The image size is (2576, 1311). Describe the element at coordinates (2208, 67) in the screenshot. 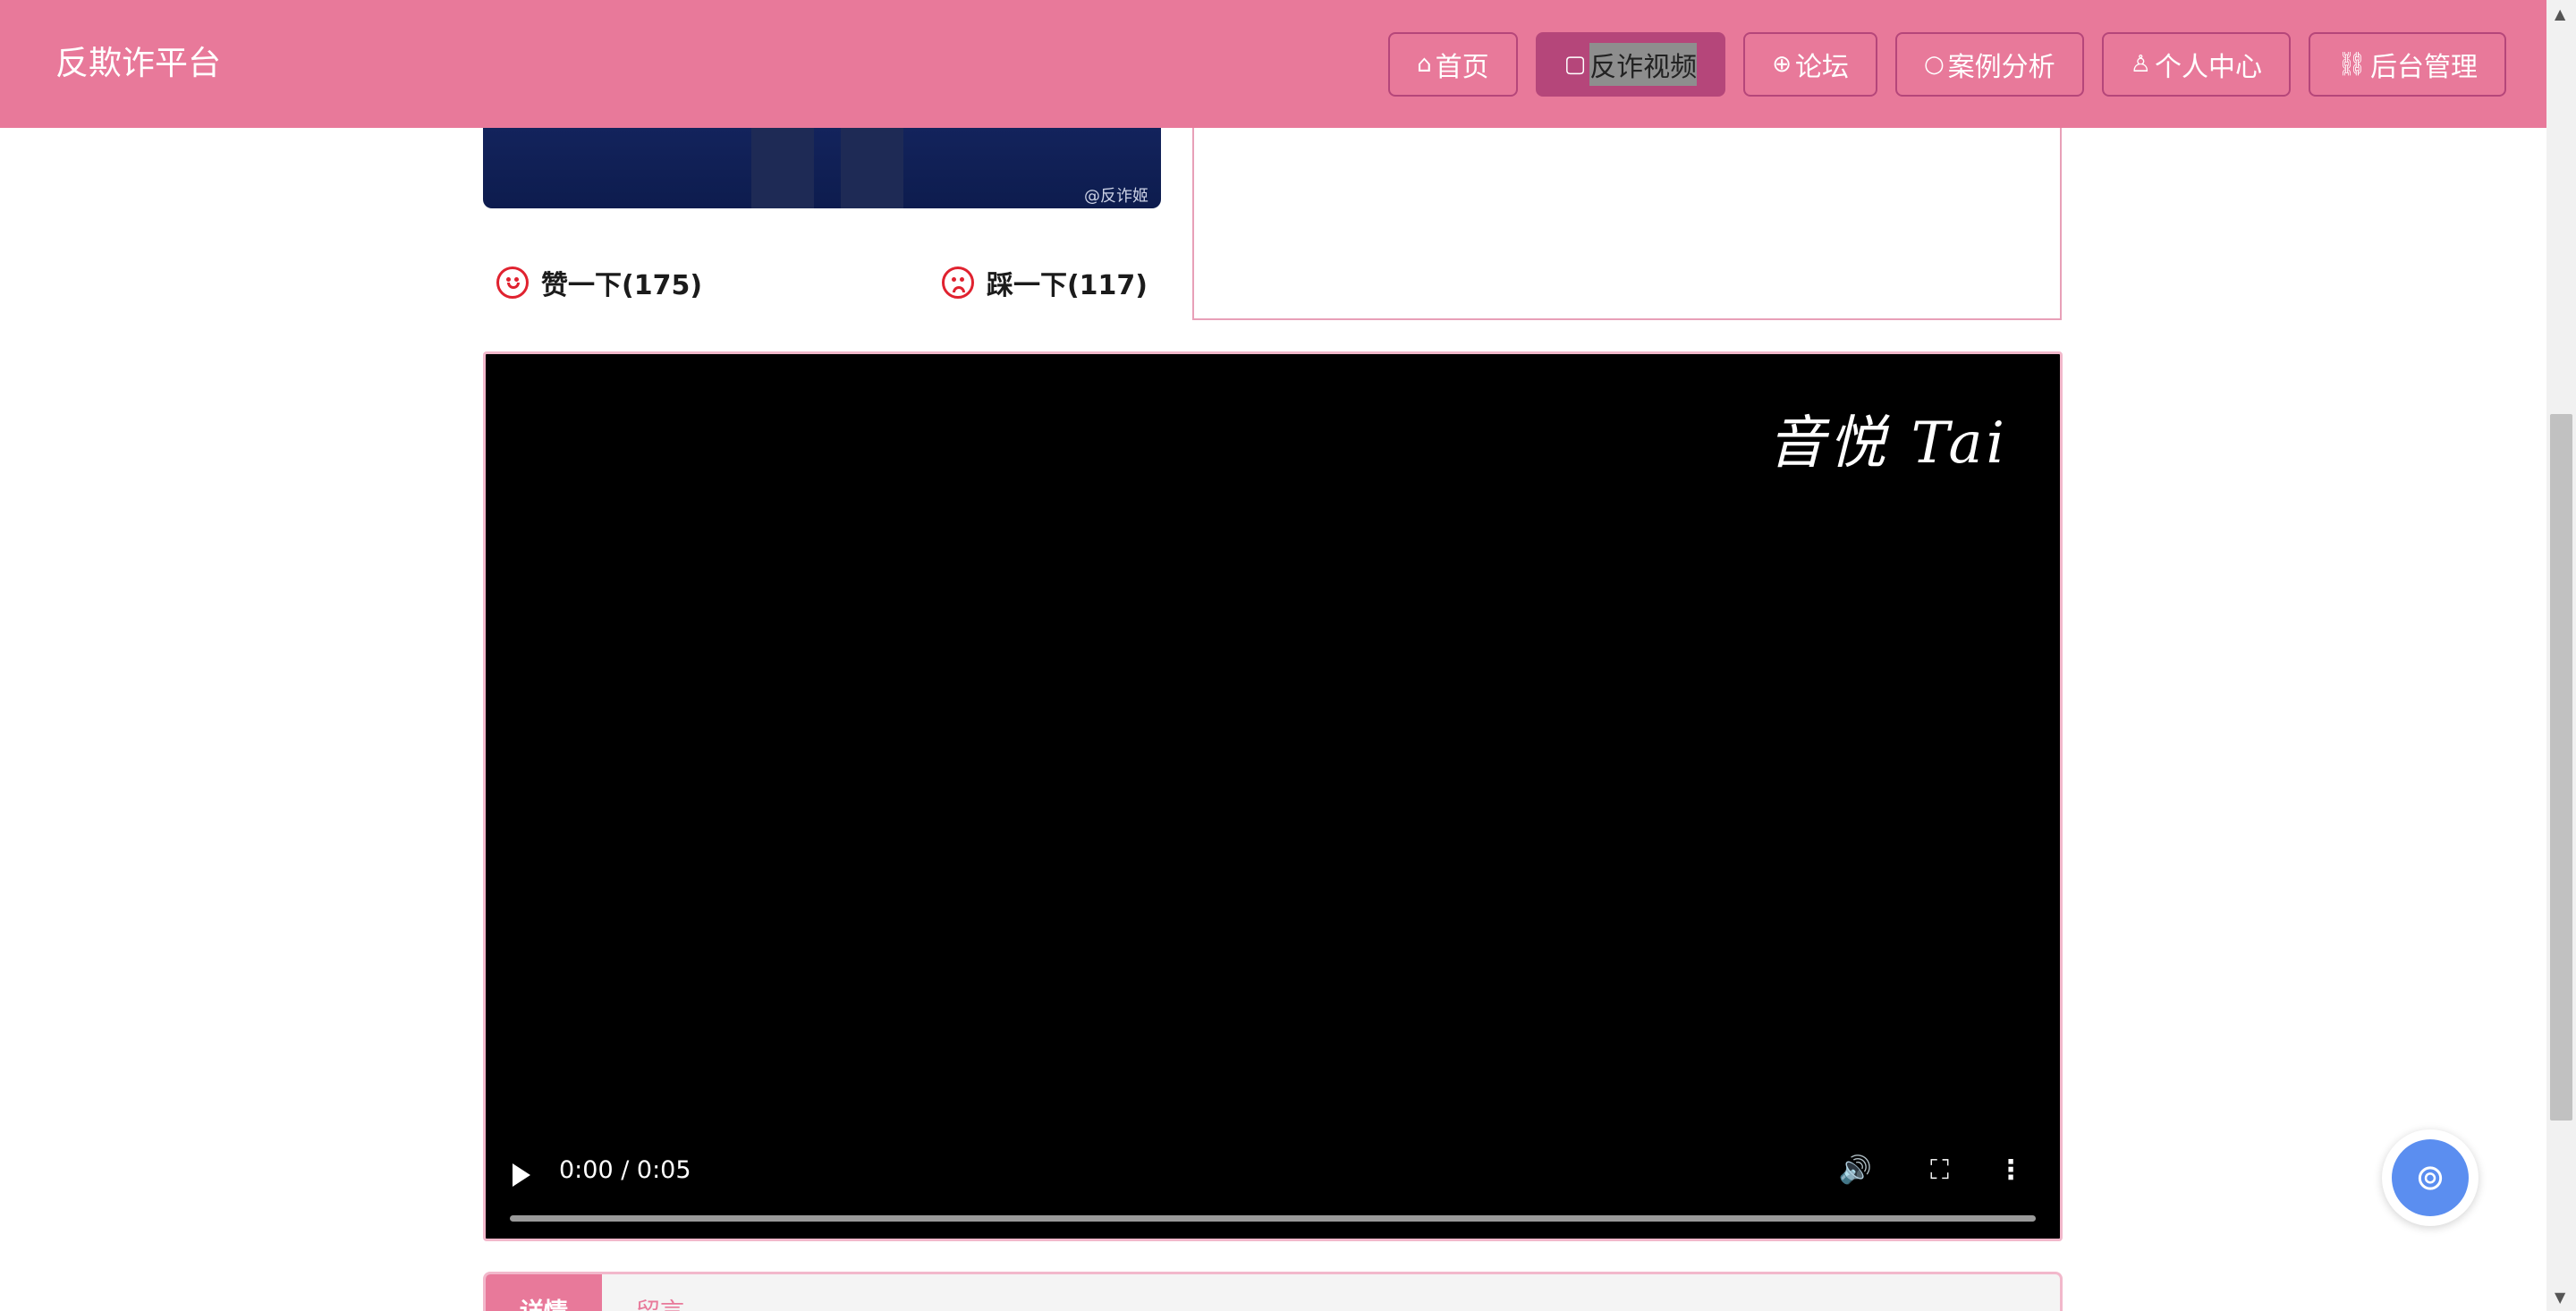

I see `nav-profile-label: 个人中心` at that location.